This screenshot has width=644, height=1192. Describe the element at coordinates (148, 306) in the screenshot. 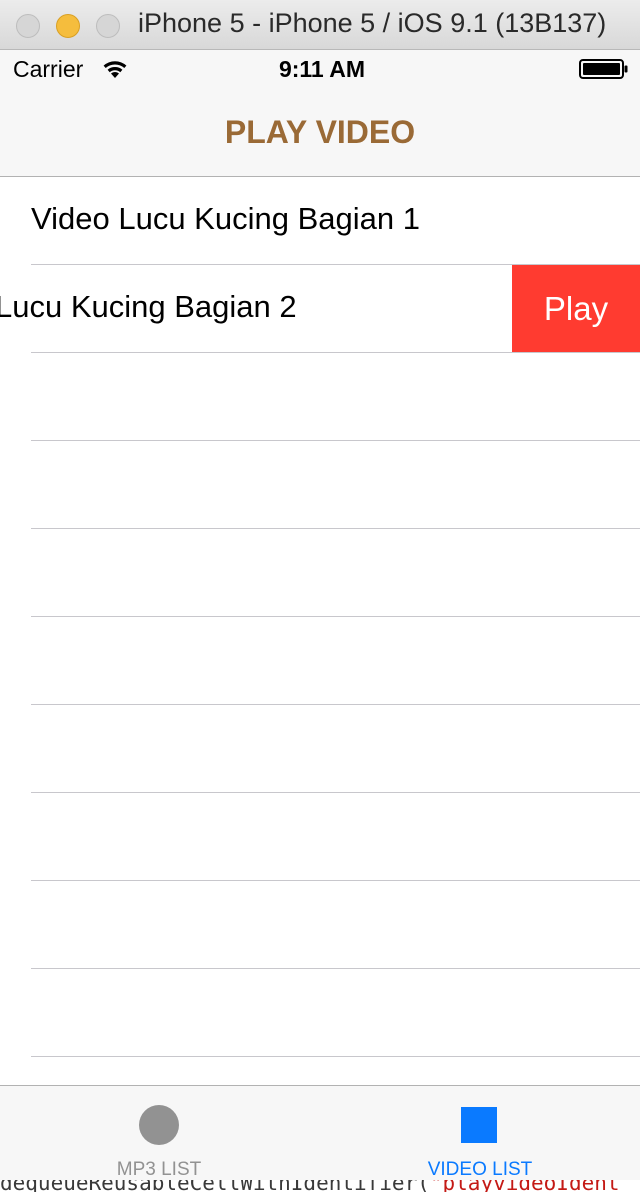

I see `row-label: Lucu Kucing Bagian 2` at that location.